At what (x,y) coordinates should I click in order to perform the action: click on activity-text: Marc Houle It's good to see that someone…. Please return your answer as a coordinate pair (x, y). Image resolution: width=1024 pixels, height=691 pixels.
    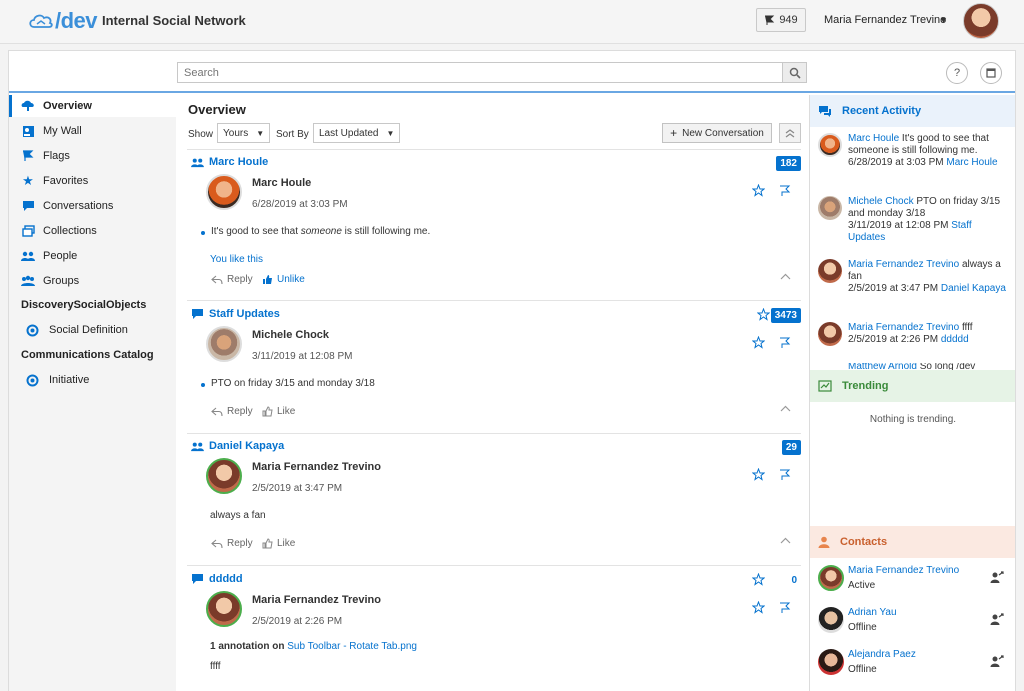
    Looking at the image, I should click on (923, 150).